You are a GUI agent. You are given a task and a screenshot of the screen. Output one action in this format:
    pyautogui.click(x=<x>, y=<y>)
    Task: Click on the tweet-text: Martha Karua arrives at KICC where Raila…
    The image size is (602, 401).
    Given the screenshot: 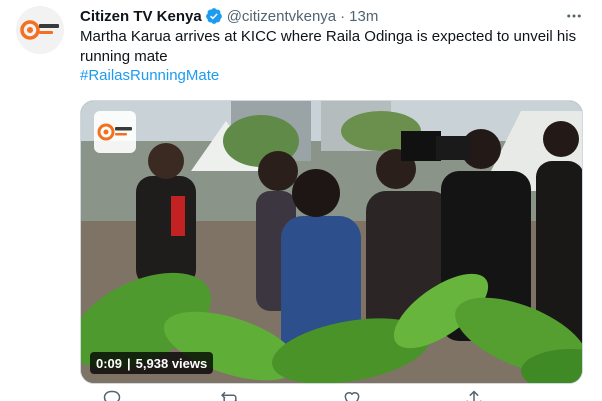 What is the action you would take?
    pyautogui.click(x=330, y=56)
    